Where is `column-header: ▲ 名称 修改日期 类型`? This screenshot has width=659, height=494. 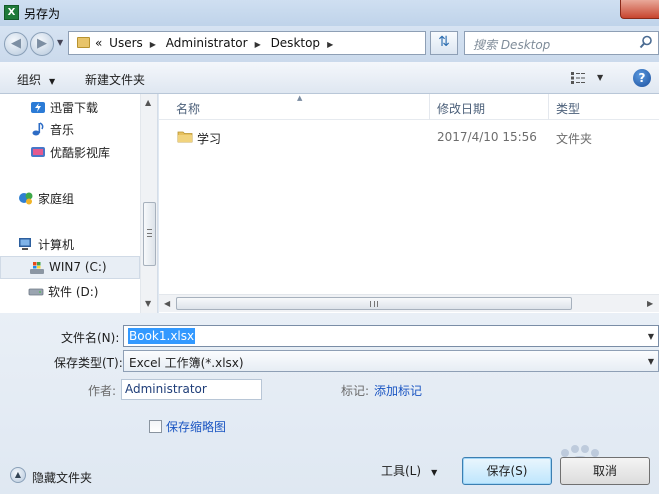
column-header: ▲ 名称 修改日期 类型 is located at coordinates (409, 107).